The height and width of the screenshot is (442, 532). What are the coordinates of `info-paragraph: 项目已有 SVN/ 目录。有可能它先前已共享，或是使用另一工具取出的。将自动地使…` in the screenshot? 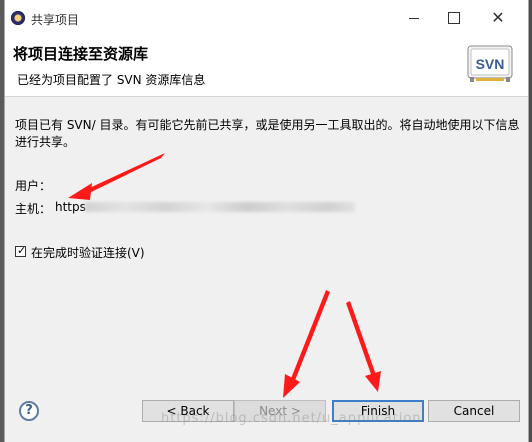 It's located at (267, 133).